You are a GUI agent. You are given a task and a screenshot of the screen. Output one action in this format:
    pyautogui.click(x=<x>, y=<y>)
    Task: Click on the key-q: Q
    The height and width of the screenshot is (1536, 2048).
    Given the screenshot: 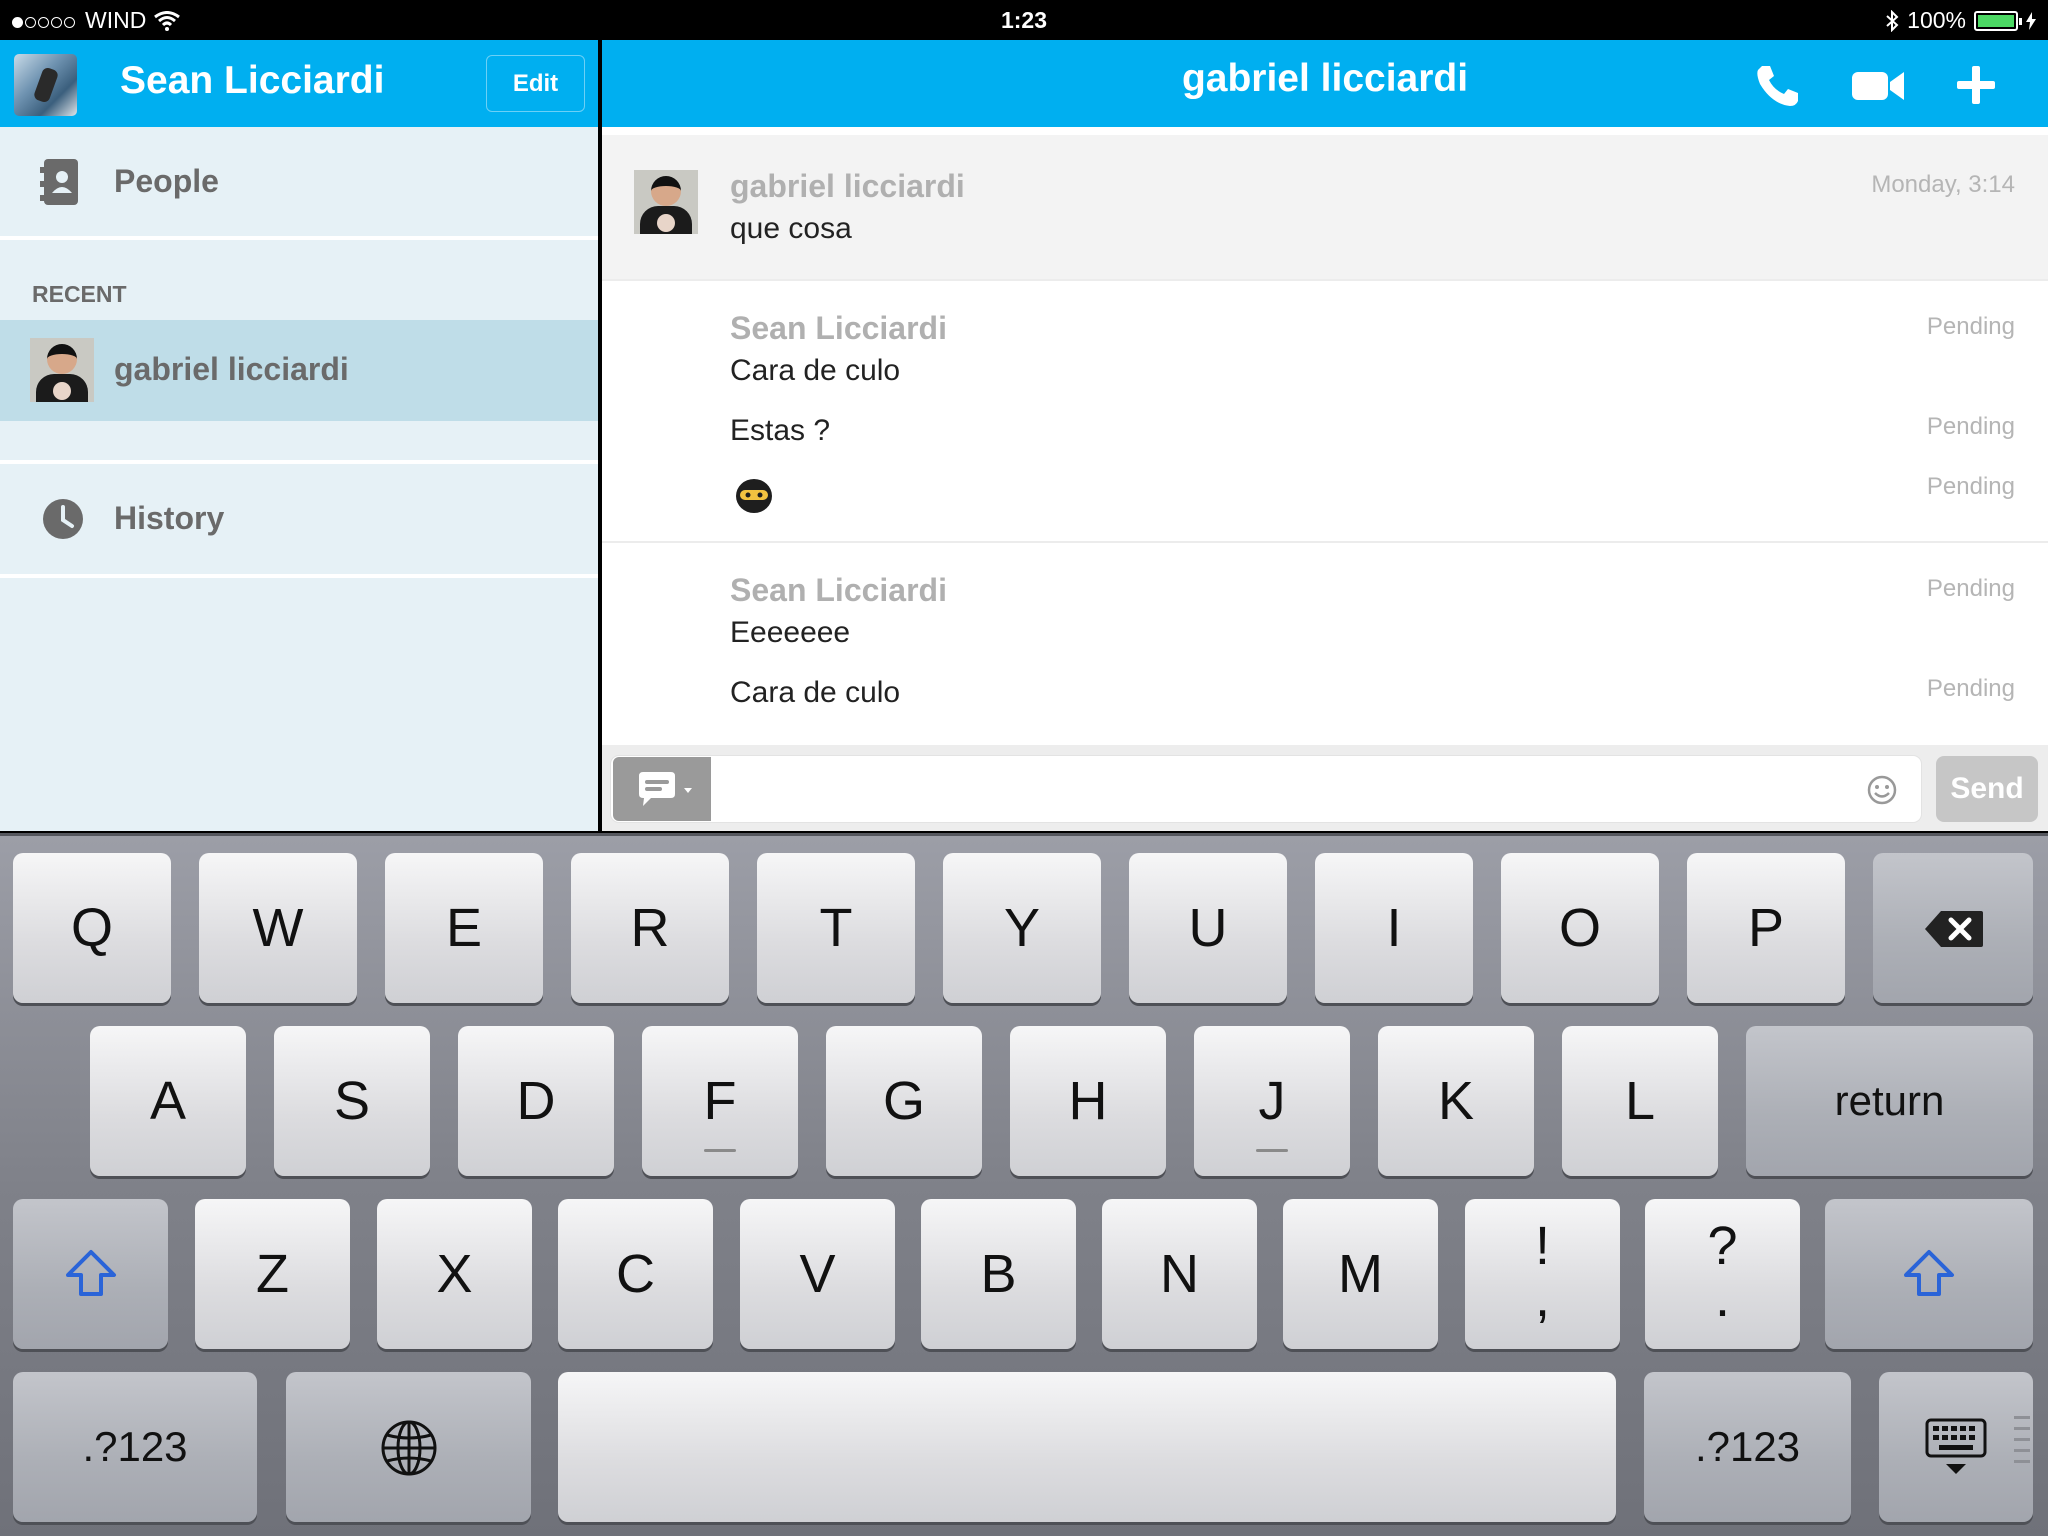 What is the action you would take?
    pyautogui.click(x=92, y=928)
    